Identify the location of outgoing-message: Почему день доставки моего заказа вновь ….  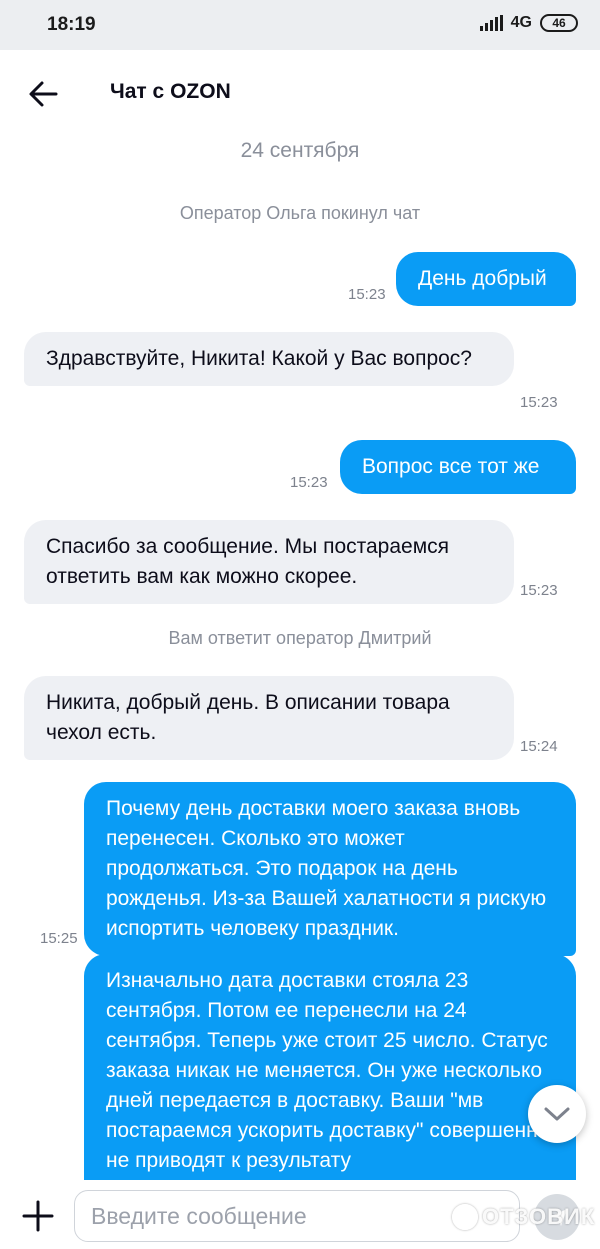
(330, 869).